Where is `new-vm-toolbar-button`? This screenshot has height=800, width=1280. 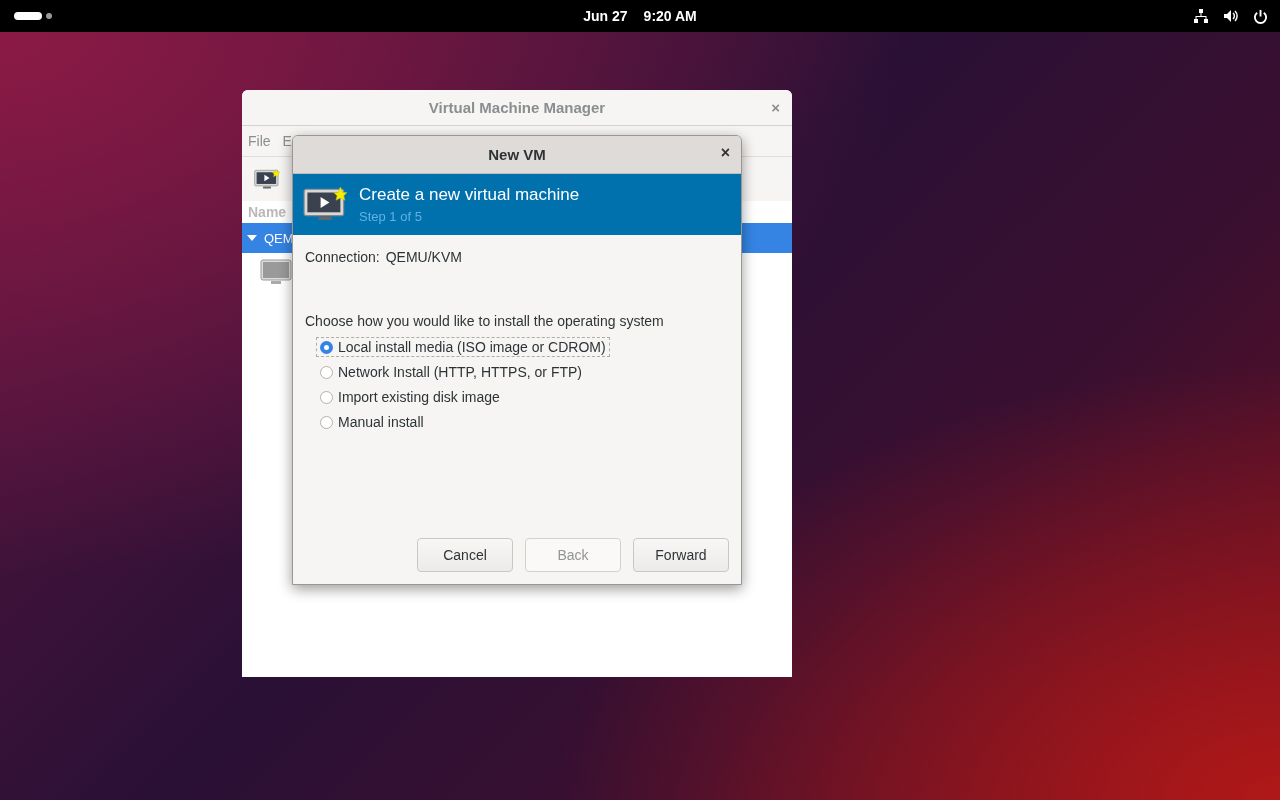
new-vm-toolbar-button is located at coordinates (267, 179).